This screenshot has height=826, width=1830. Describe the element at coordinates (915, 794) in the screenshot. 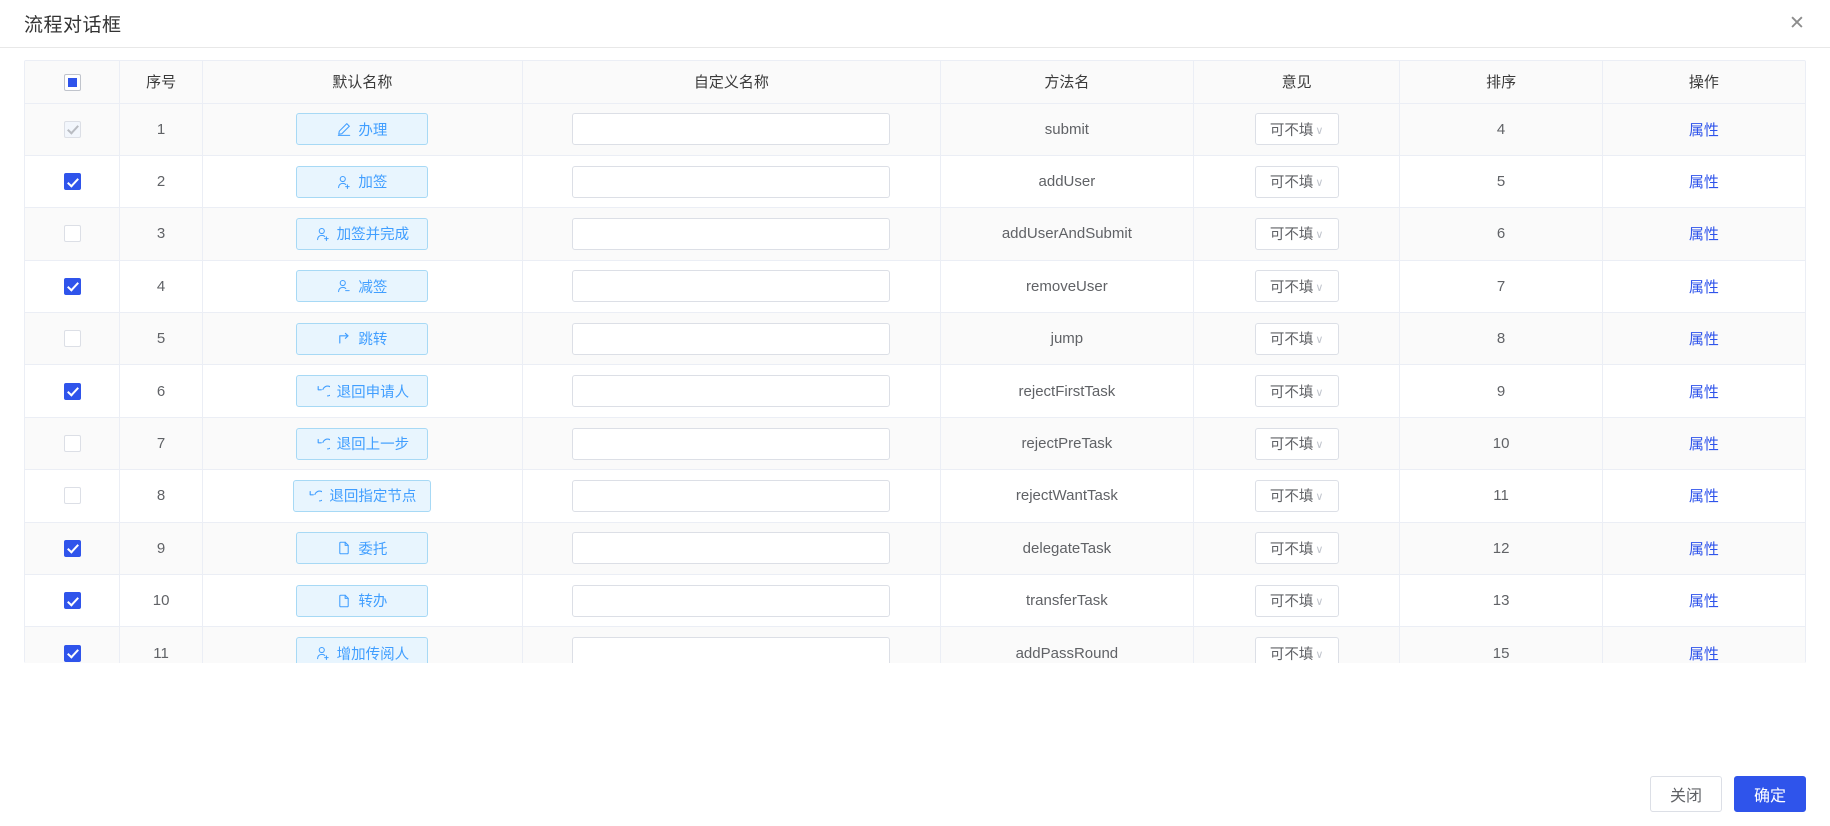

I see `dialog-footer: 关闭 确定` at that location.